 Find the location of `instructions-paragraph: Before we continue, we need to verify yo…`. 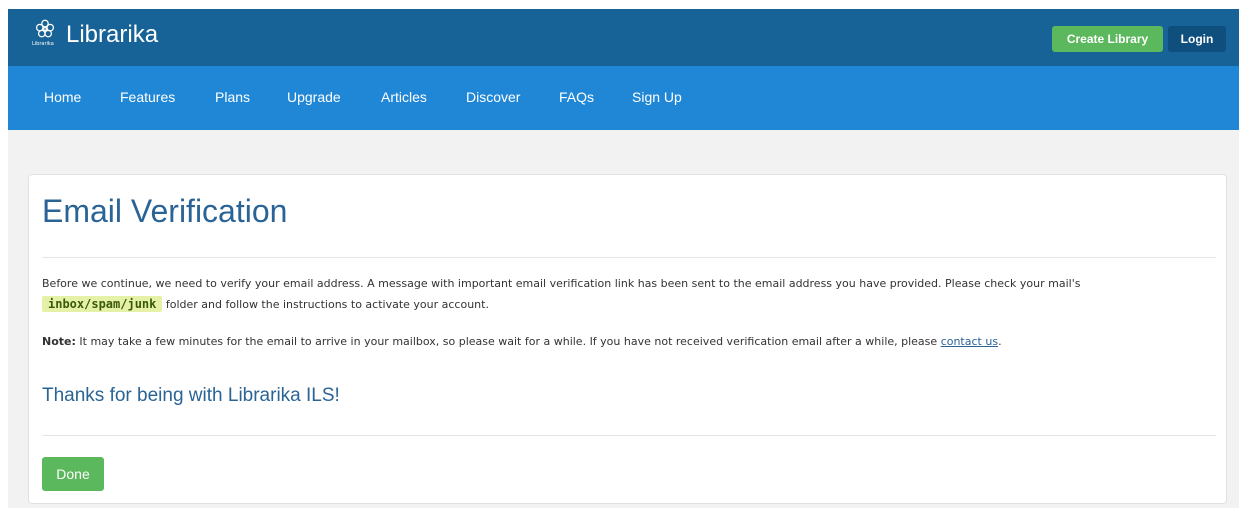

instructions-paragraph: Before we continue, we need to verify yo… is located at coordinates (629, 294).